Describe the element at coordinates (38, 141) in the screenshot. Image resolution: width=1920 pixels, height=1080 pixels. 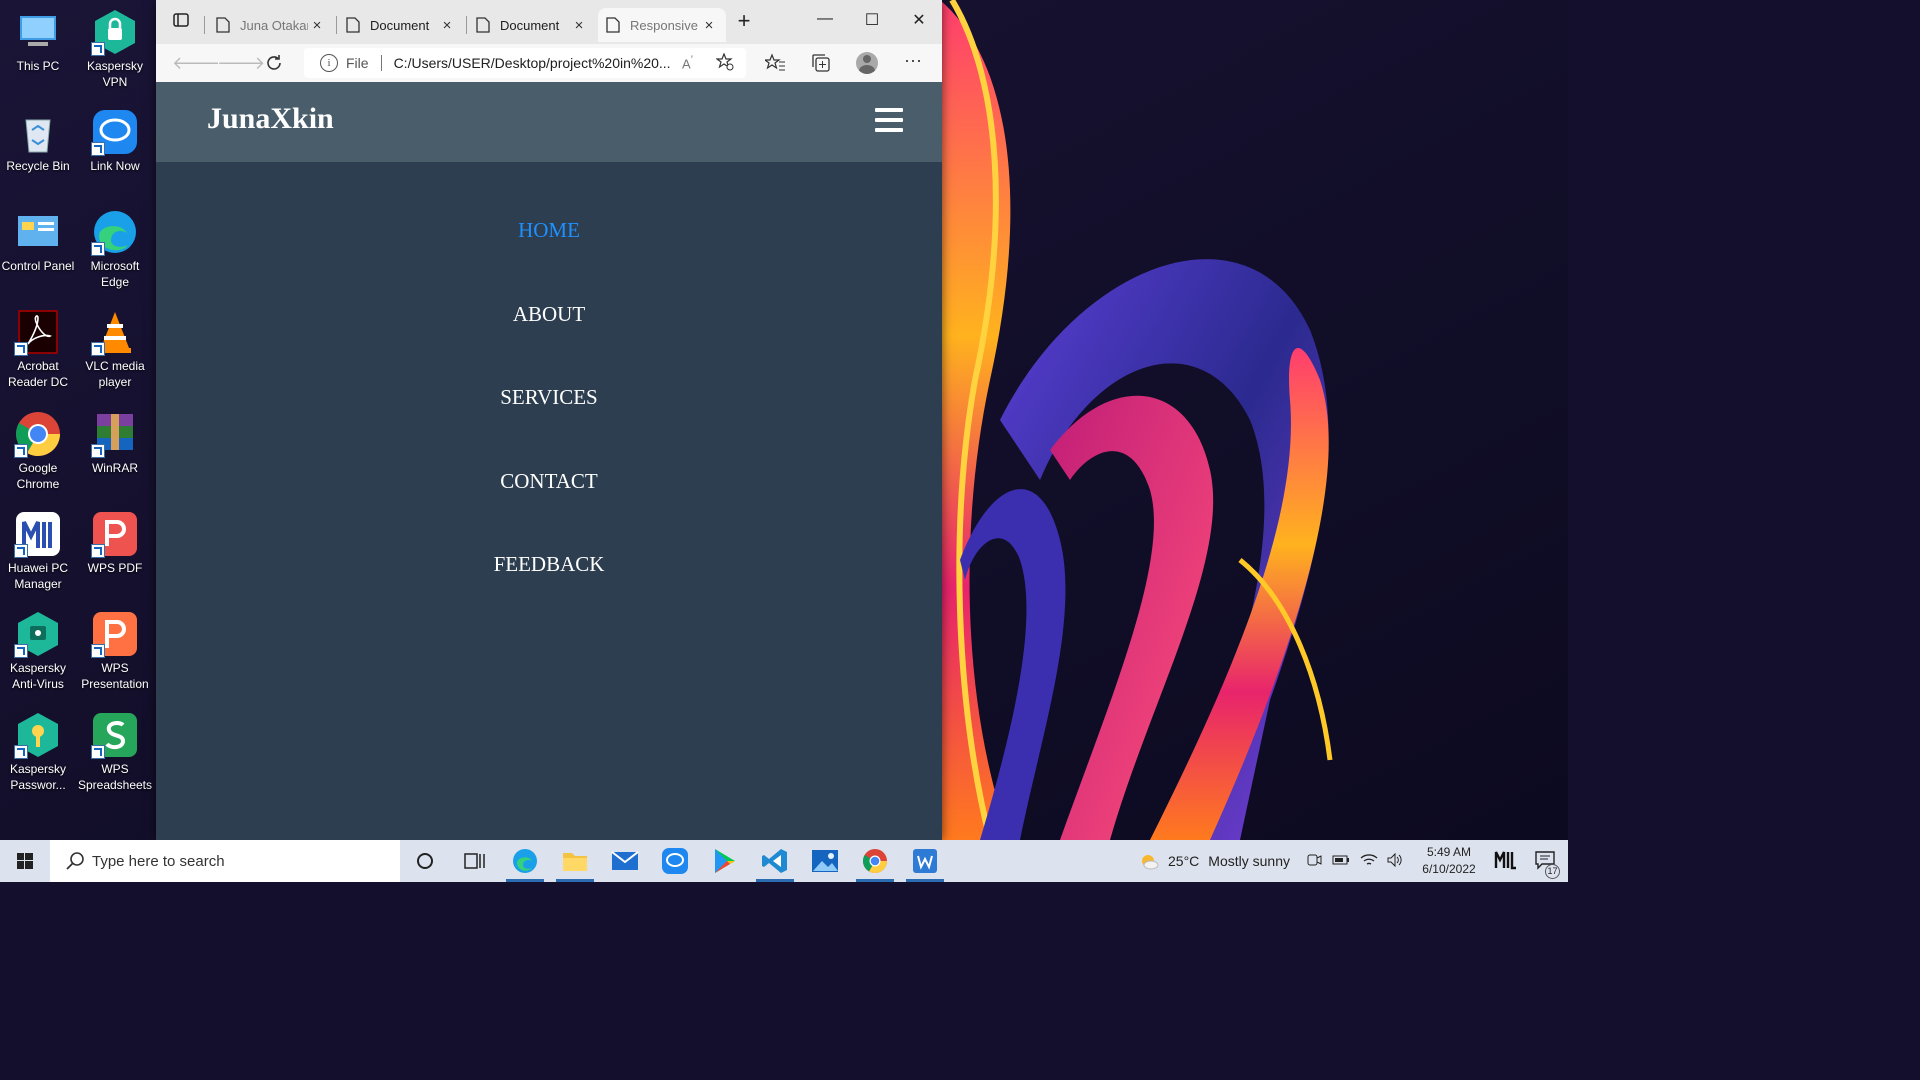
I see `desktop-icon-recycle-bin: Recycle Bin` at that location.